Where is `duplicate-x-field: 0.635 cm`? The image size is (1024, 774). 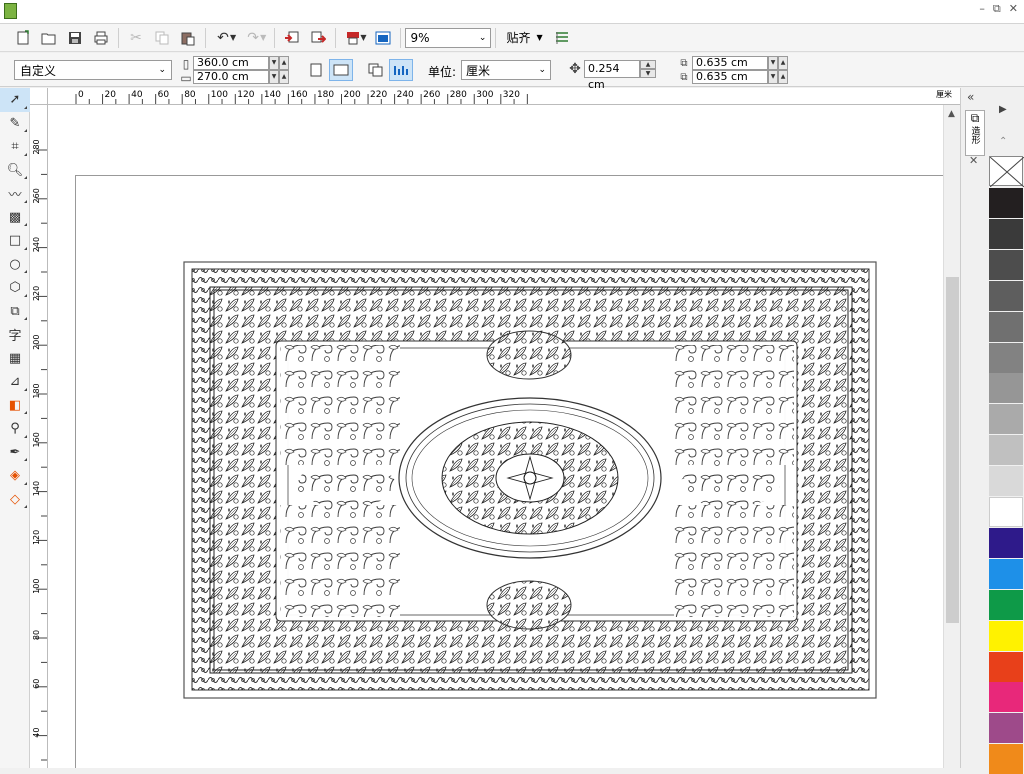
duplicate-x-field: 0.635 cm is located at coordinates (730, 63).